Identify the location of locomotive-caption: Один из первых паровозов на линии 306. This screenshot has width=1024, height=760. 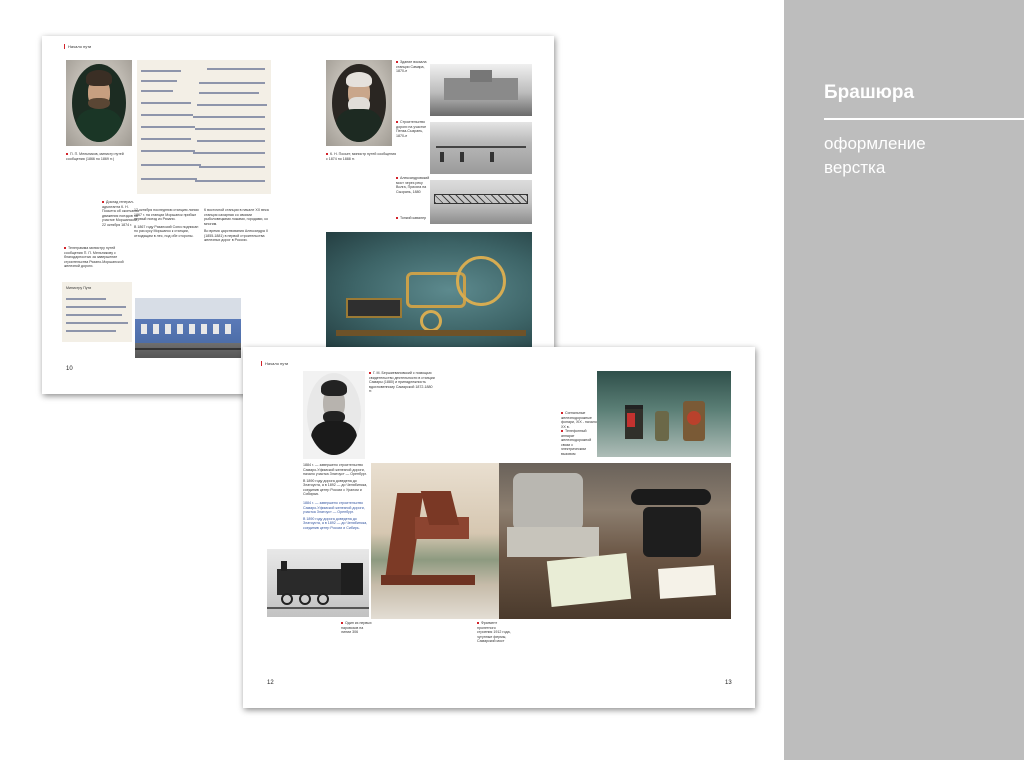
(356, 627).